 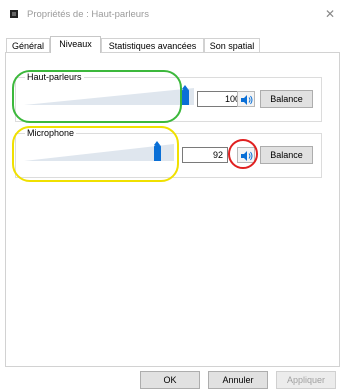 I want to click on speakers-volume-slider, so click(x=109, y=95).